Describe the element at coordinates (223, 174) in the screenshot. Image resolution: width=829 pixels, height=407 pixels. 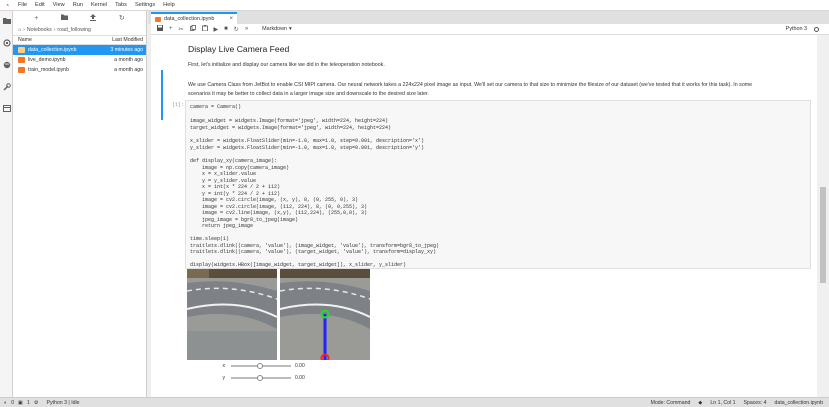
I see `code-line: x = x_slider.value` at that location.